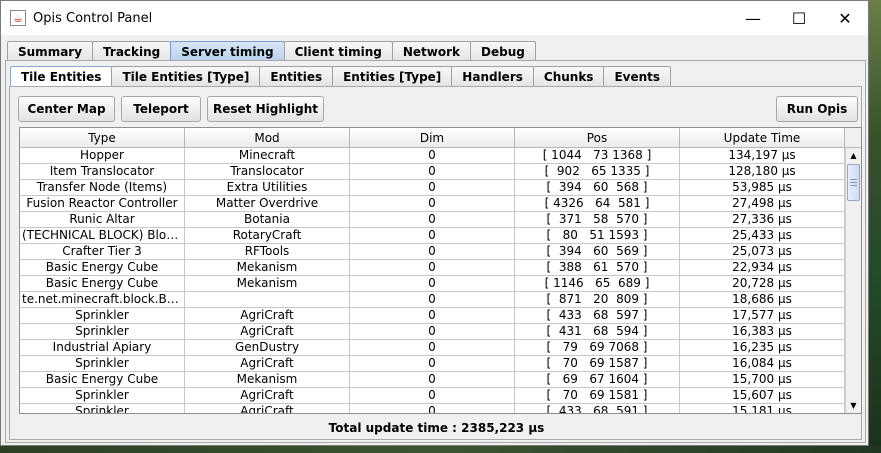 The image size is (881, 453). I want to click on update-time-cell: 25,433 µs, so click(762, 236).